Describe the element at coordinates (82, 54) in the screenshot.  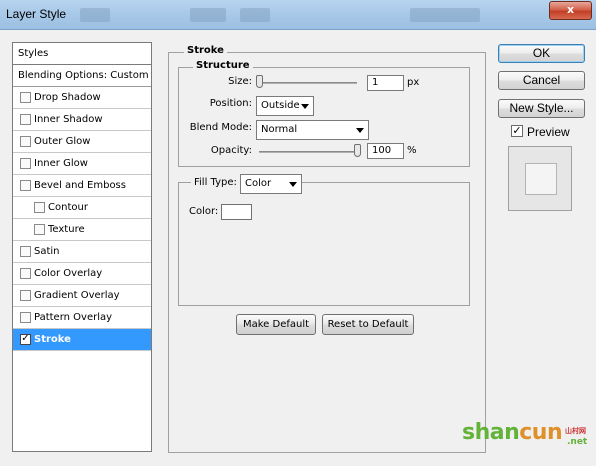
I see `styles-header: Styles` at that location.